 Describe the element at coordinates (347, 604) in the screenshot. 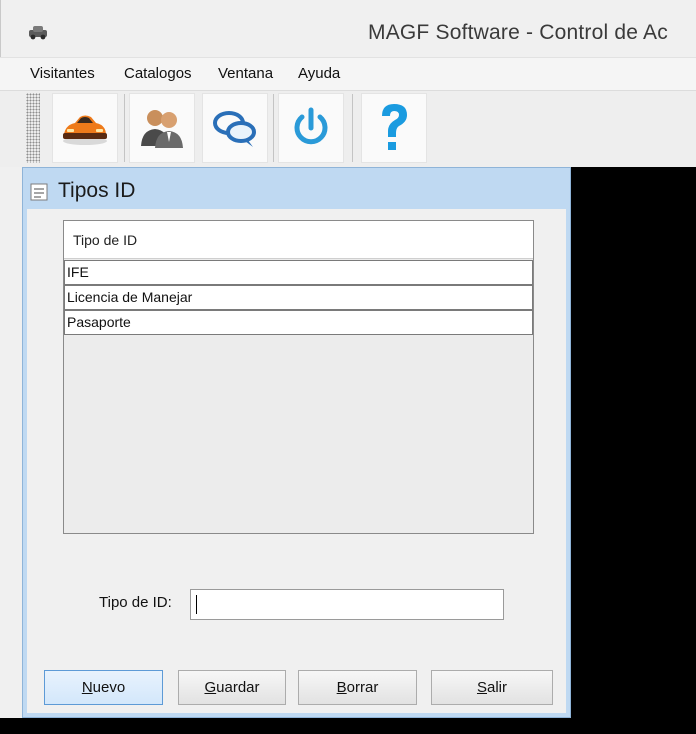

I see `tipo-de-id-input` at that location.